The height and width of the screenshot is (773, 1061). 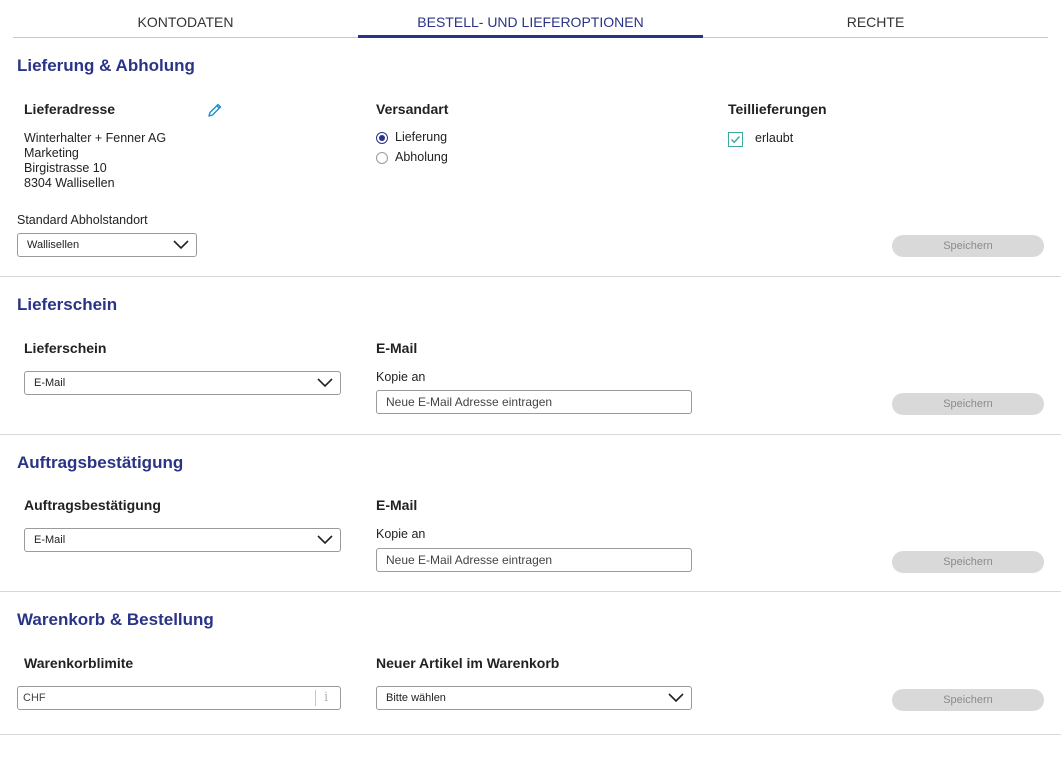 What do you see at coordinates (412, 109) in the screenshot?
I see `versandart-label: Versandart` at bounding box center [412, 109].